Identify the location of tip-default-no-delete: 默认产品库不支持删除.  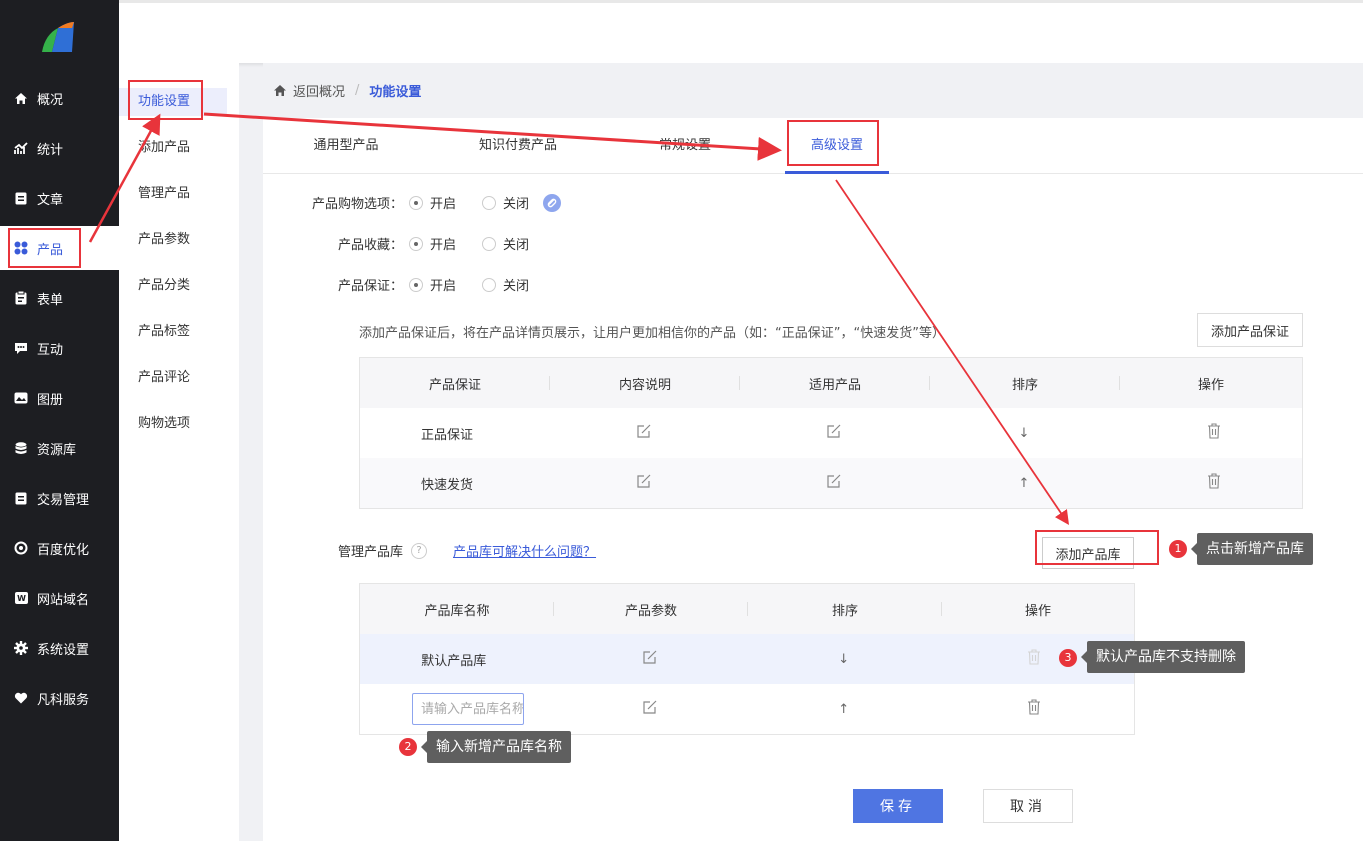
(1163, 657).